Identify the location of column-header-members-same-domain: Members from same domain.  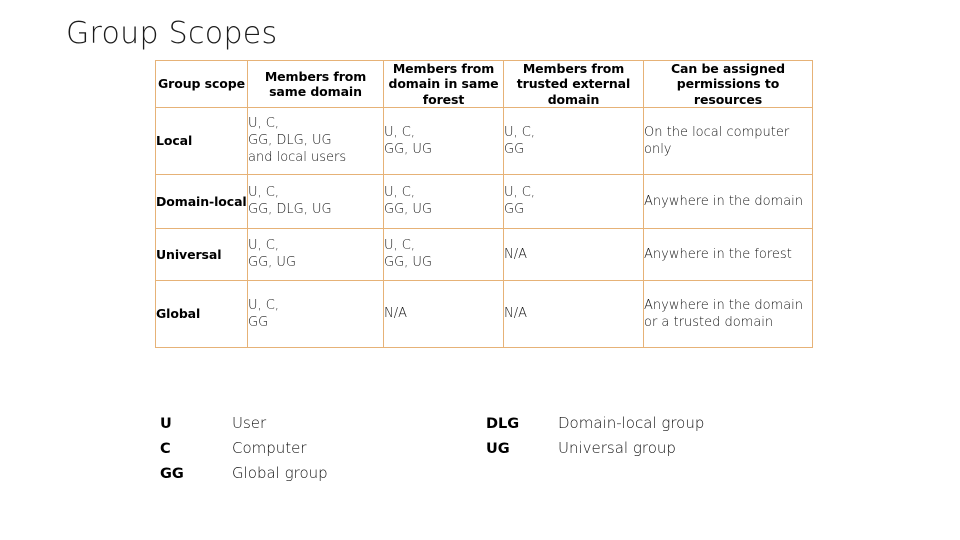
(315, 84).